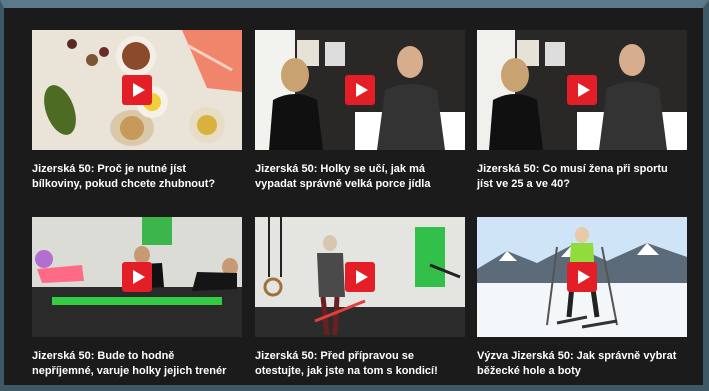 The image size is (709, 391). I want to click on video-title-line: nepříjemné, varuje holky jejich trenér, so click(137, 371).